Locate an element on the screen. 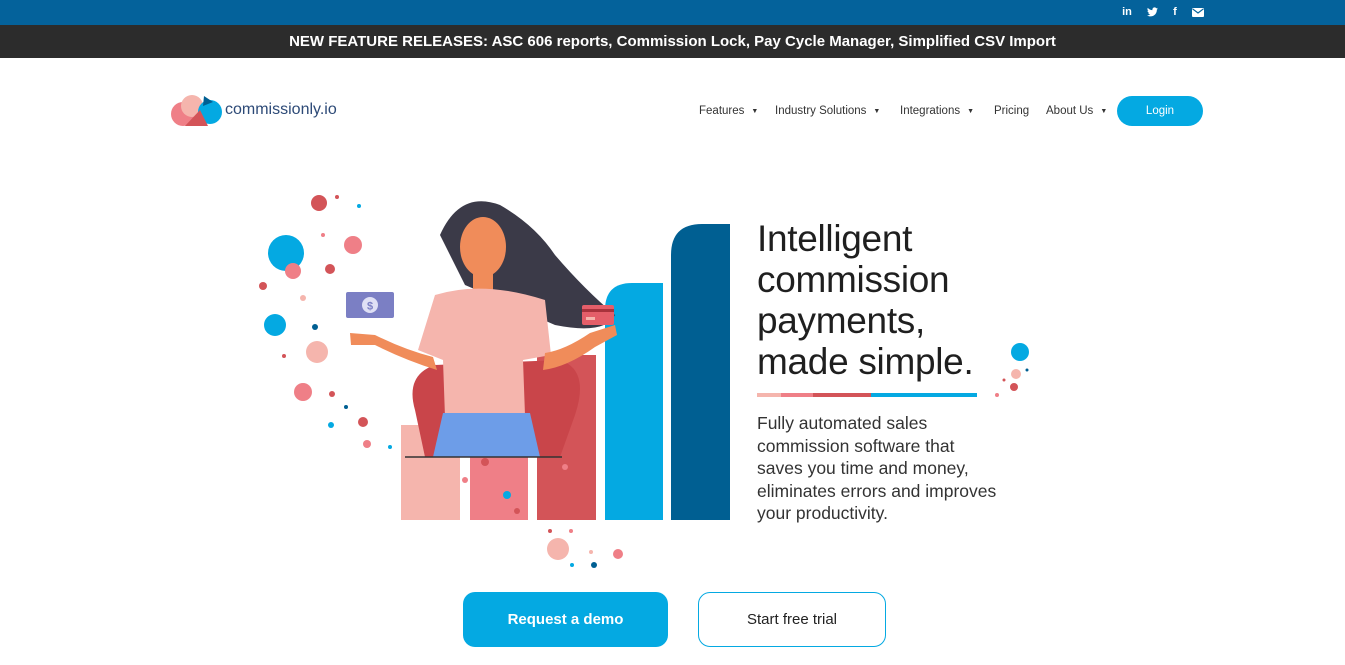 This screenshot has height=665, width=1345. nav-about-us: About Us ▼ is located at coordinates (1076, 111).